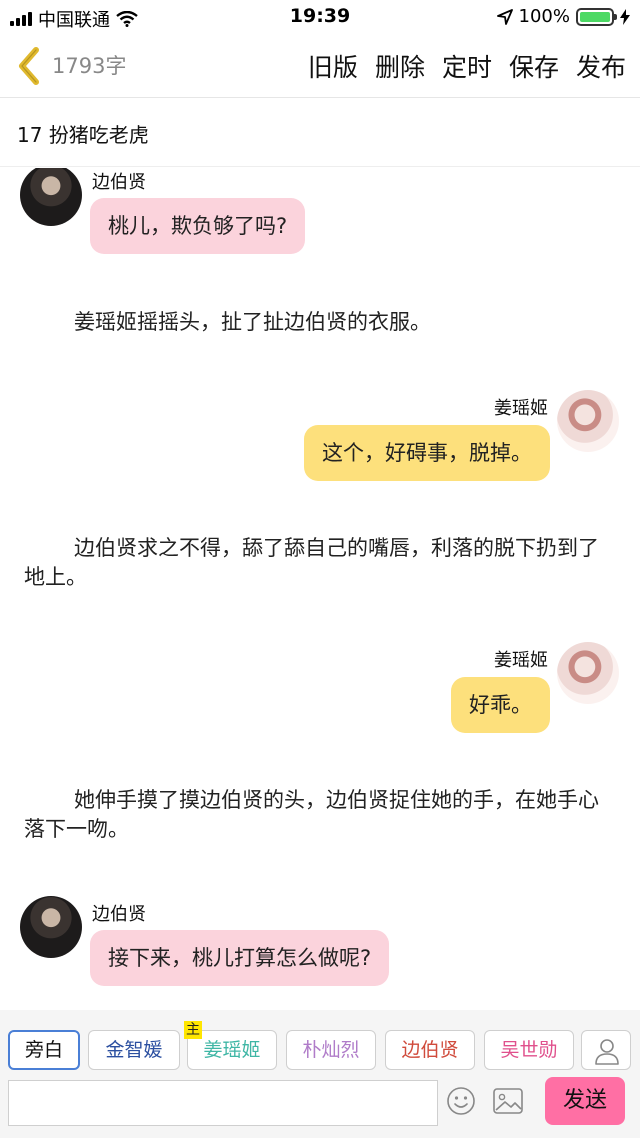  Describe the element at coordinates (320, 133) in the screenshot. I see `chapter-header: 17 扮猪吃老虎` at that location.